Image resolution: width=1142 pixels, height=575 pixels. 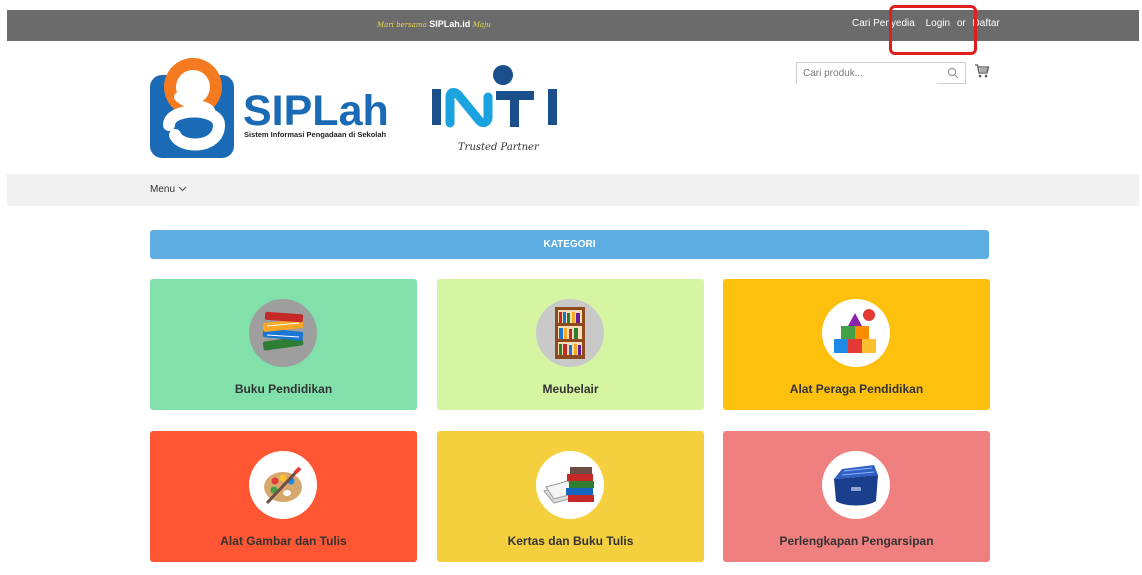 I want to click on category-label: Meubelair, so click(x=570, y=389).